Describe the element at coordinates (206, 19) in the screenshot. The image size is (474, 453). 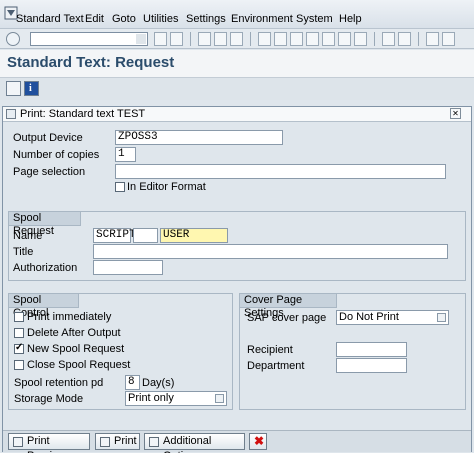
I see `menu-settings: Settings` at that location.